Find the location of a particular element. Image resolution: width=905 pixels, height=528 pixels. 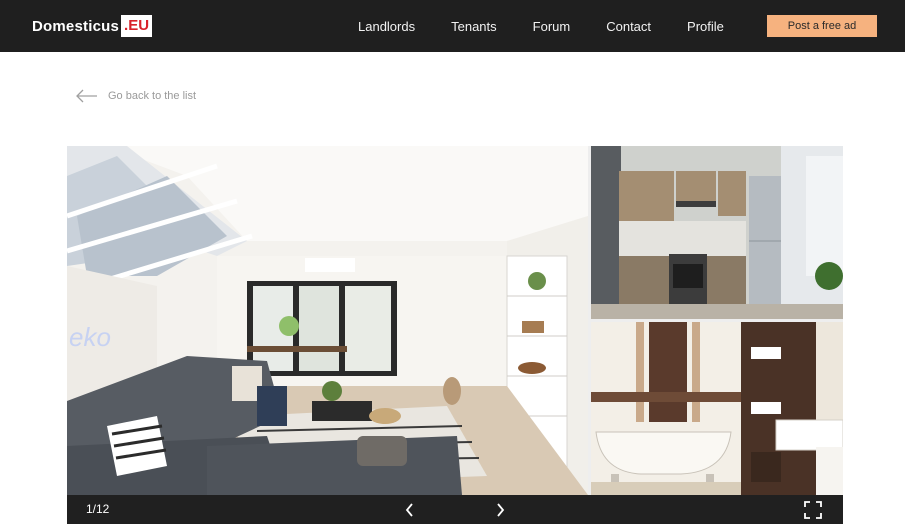

site-logo: Domesticus .EU is located at coordinates (92, 26).